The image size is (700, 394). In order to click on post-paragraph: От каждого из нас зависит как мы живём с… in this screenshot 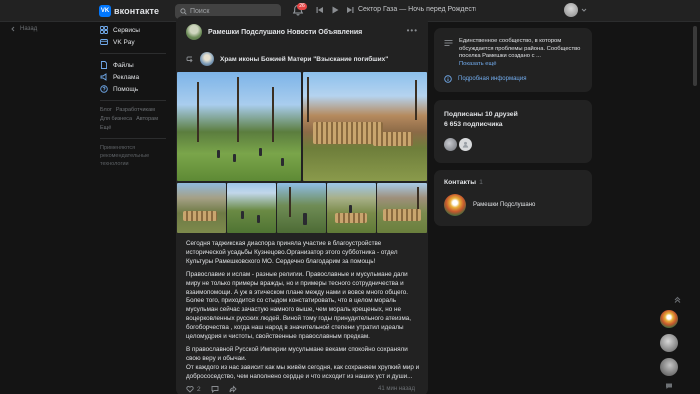, I will do `click(303, 371)`.